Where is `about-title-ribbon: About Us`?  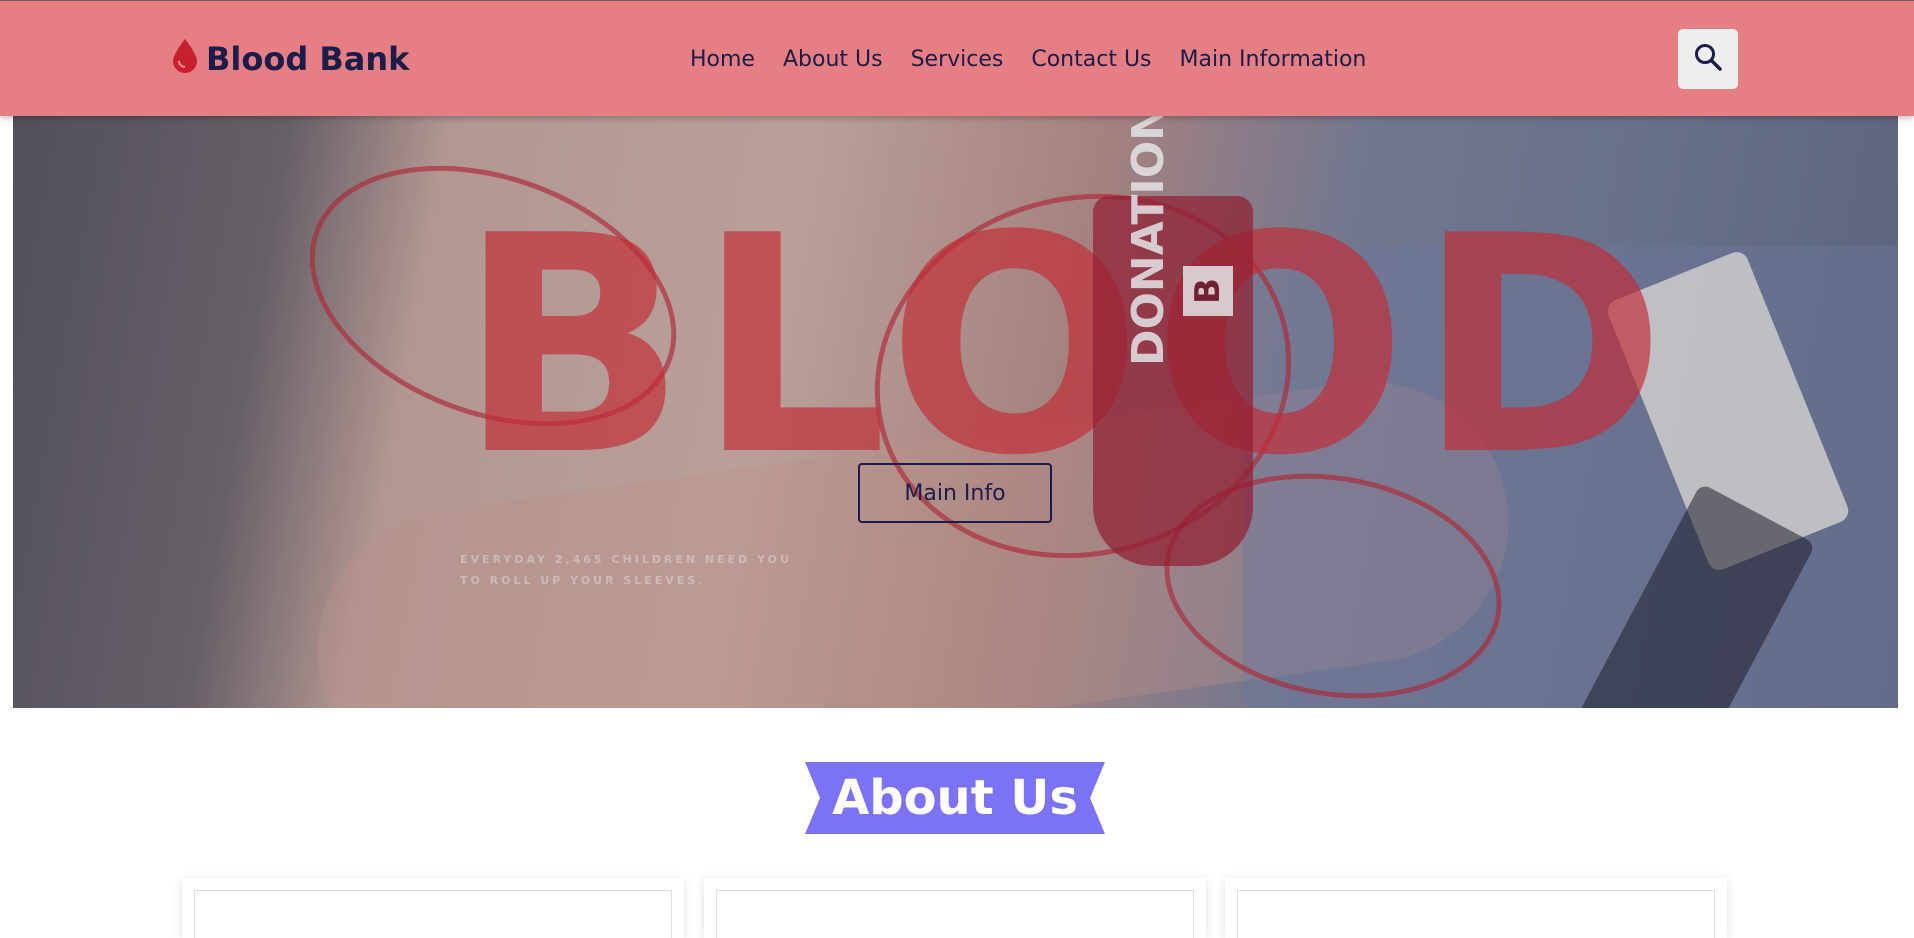
about-title-ribbon: About Us is located at coordinates (955, 798).